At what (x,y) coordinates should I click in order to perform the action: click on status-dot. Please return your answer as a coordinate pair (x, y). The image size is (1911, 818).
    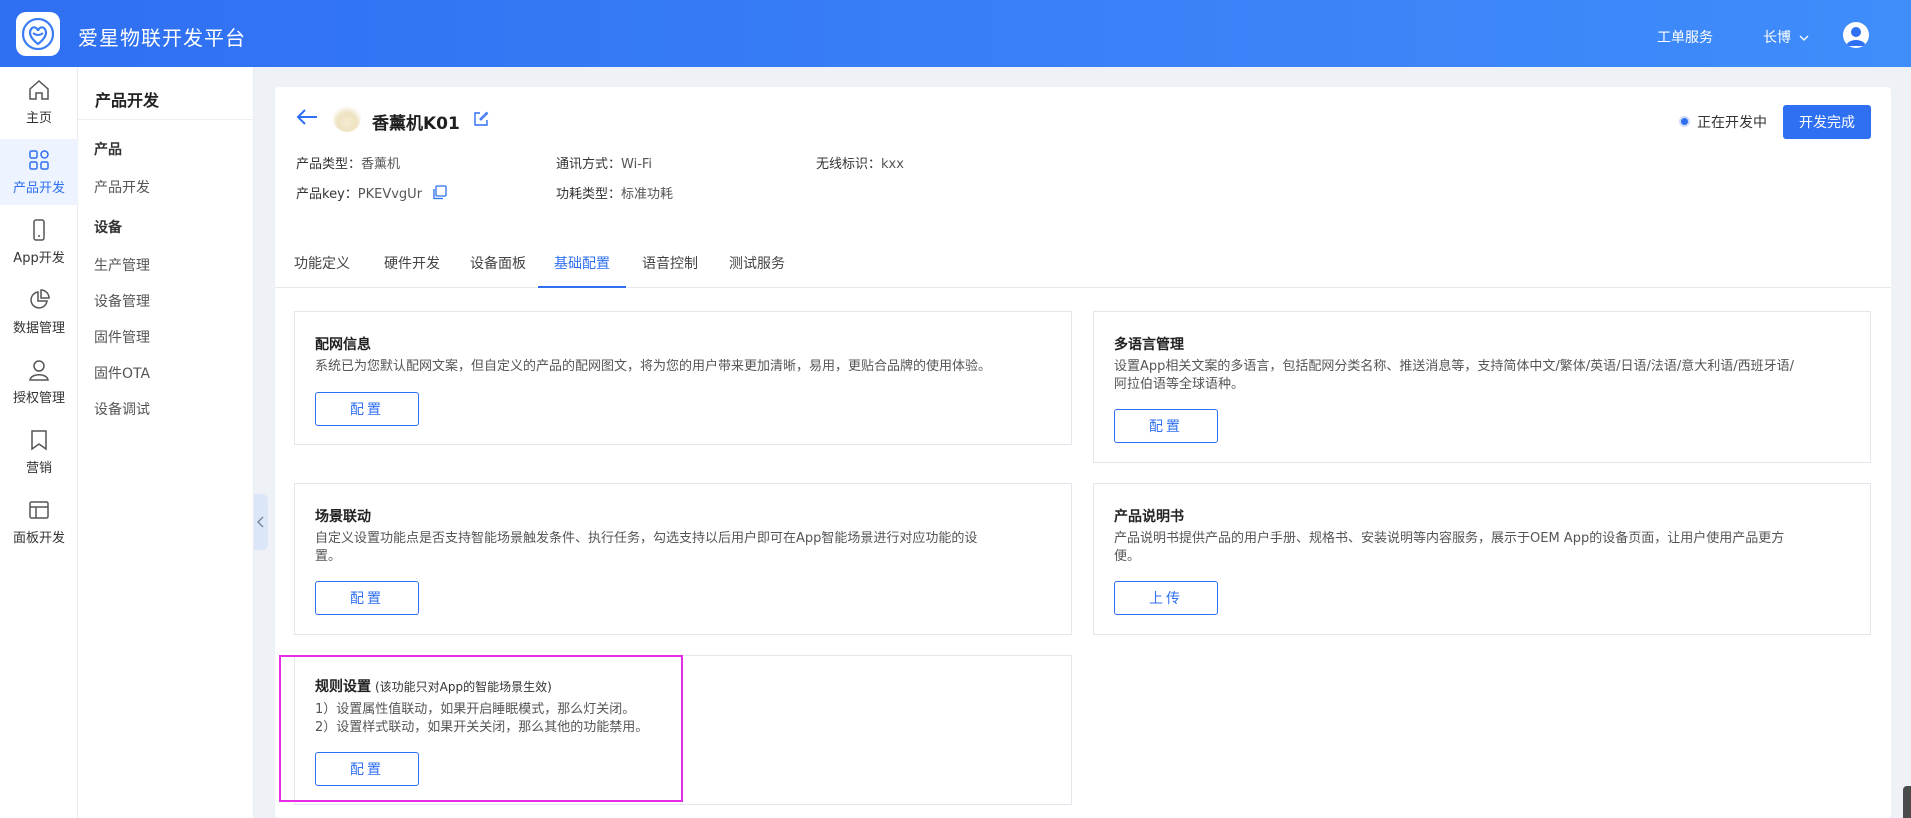
    Looking at the image, I should click on (1684, 121).